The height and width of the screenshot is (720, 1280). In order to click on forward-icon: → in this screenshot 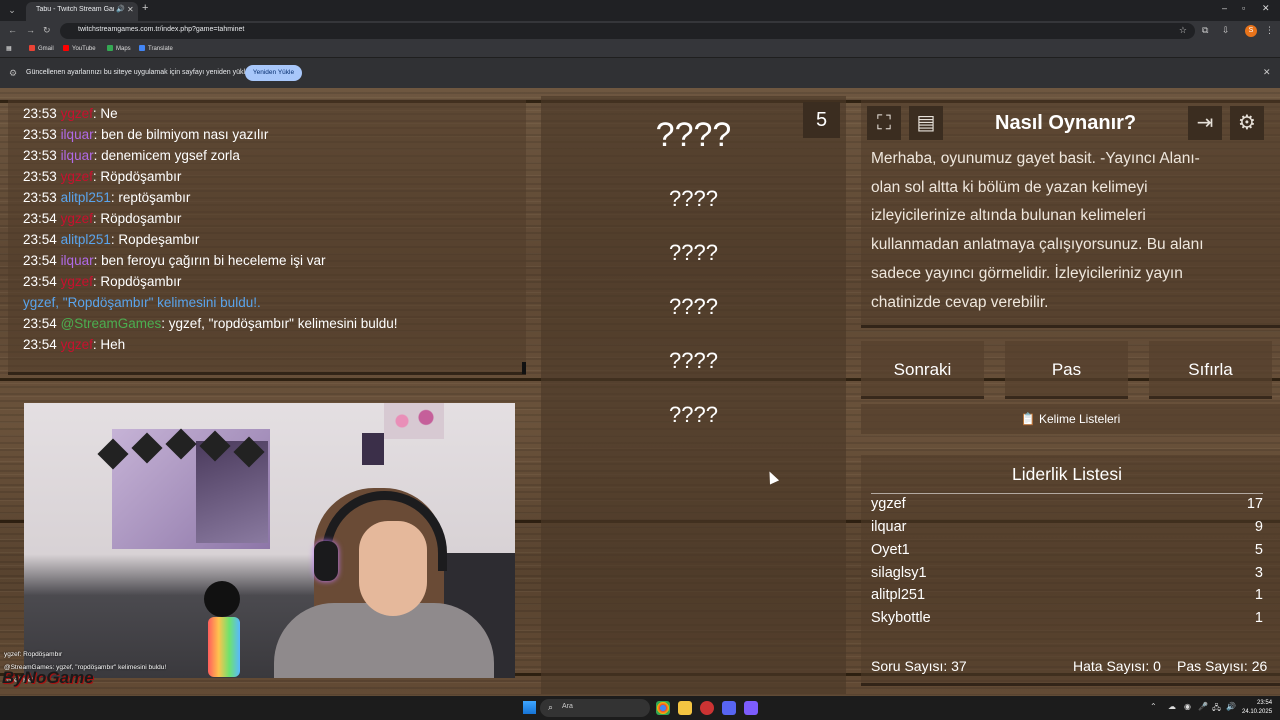, I will do `click(30, 30)`.